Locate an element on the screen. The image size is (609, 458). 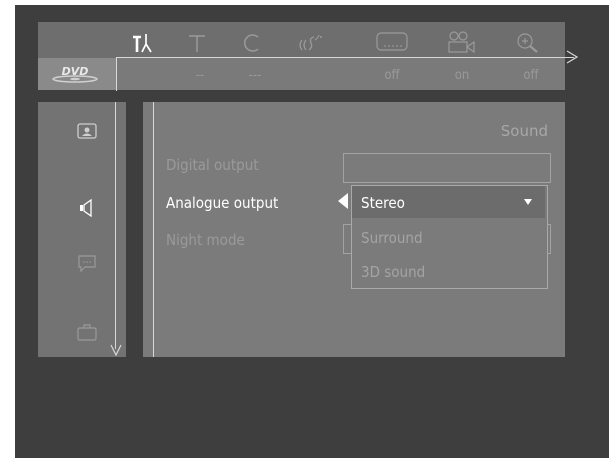
language-settings-icon is located at coordinates (87, 264).